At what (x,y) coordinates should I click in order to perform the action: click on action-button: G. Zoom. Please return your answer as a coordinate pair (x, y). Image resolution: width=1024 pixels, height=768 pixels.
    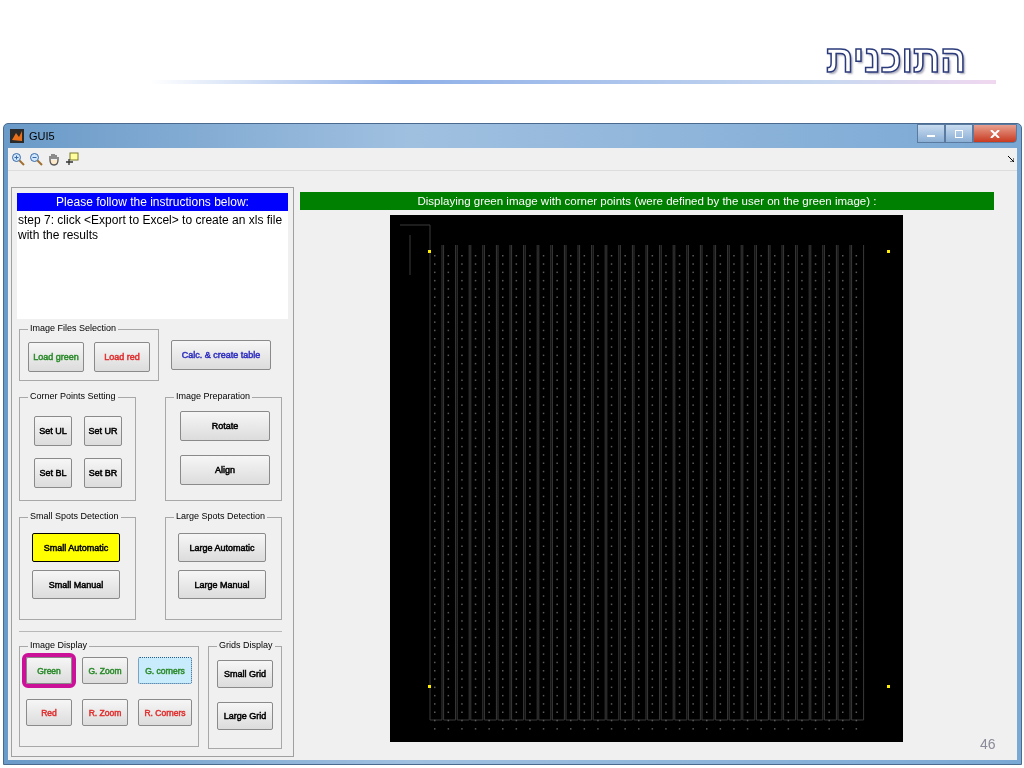
    Looking at the image, I should click on (105, 670).